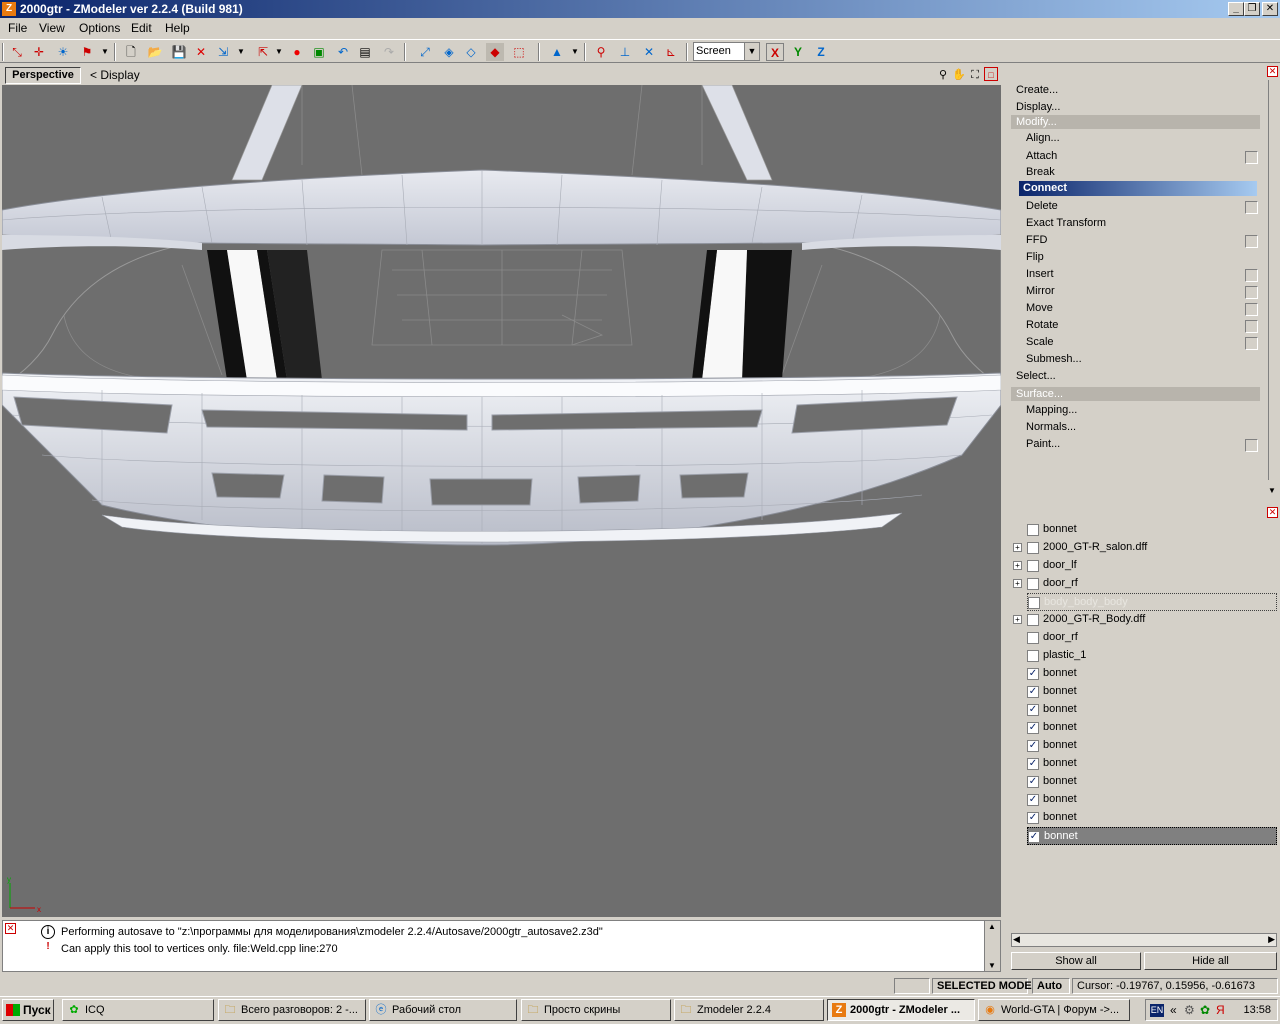 The height and width of the screenshot is (1024, 1280). I want to click on command-panel-scrollbar: ▼, so click(1273, 280).